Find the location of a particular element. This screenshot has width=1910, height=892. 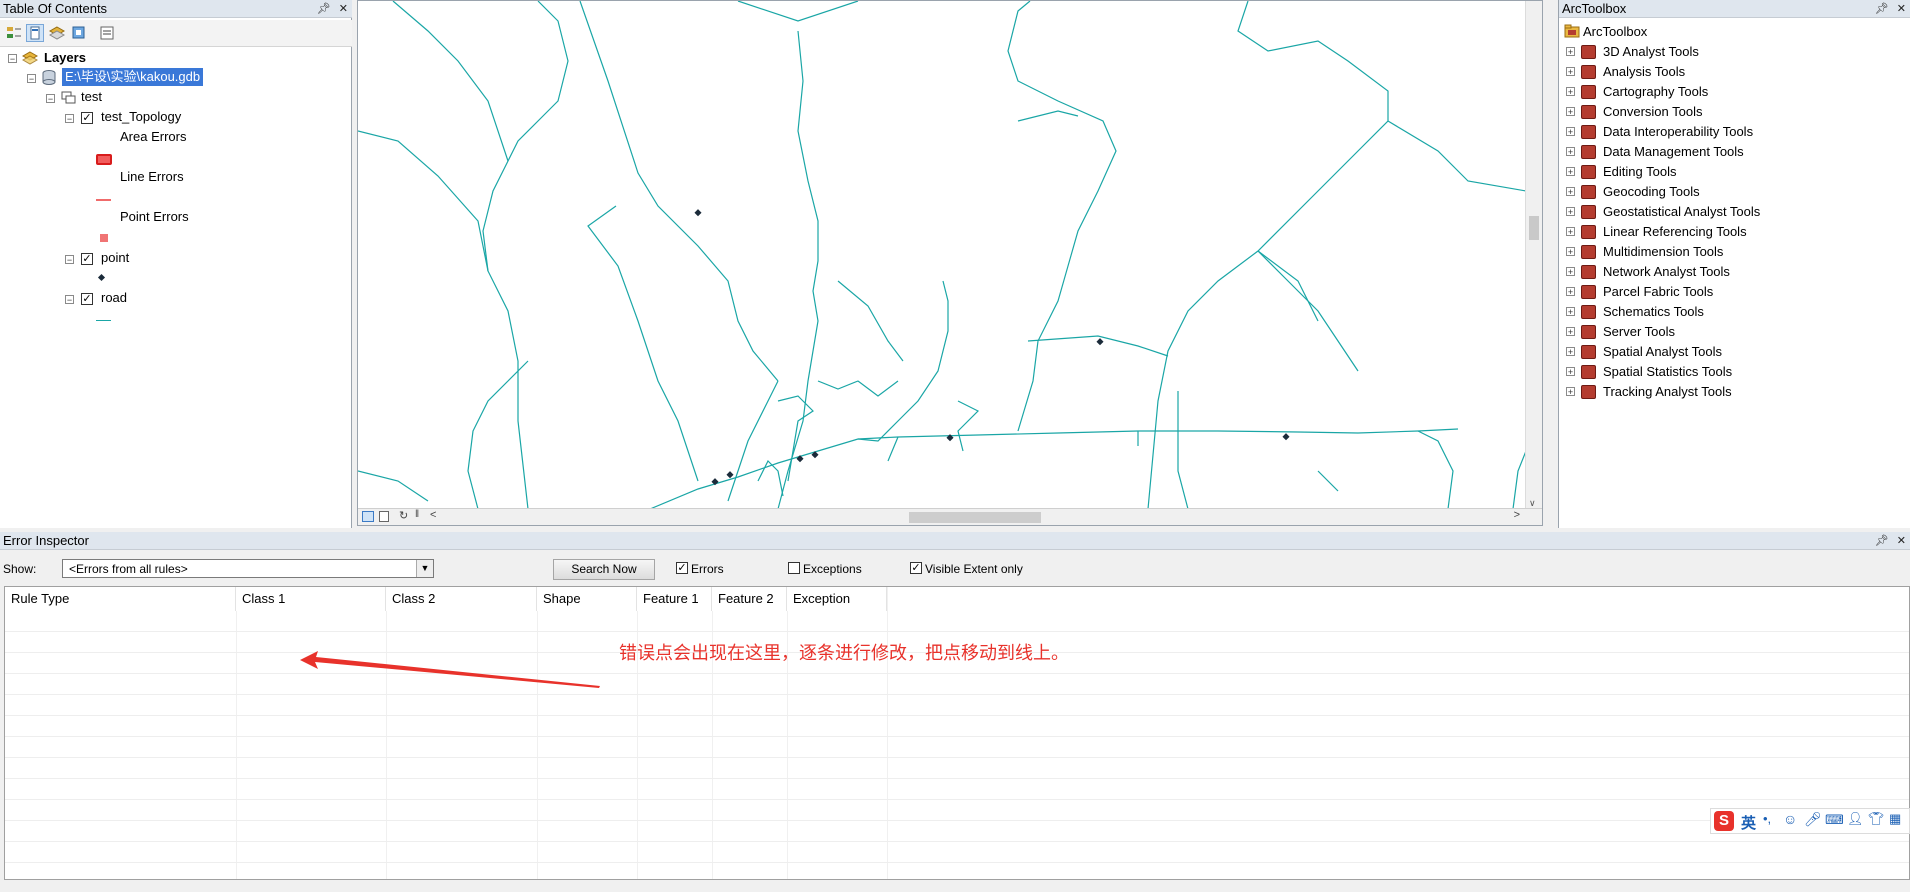

emoji-icon: ☺ is located at coordinates (1790, 819).